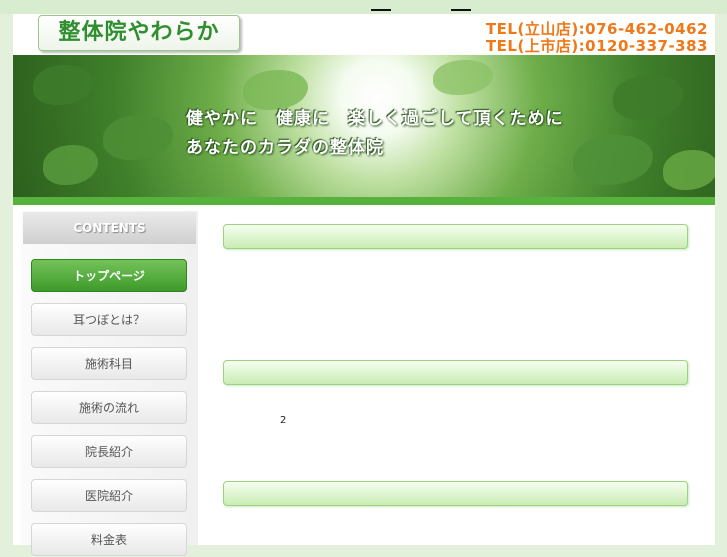  I want to click on nav-item-director: 院長紹介, so click(109, 451).